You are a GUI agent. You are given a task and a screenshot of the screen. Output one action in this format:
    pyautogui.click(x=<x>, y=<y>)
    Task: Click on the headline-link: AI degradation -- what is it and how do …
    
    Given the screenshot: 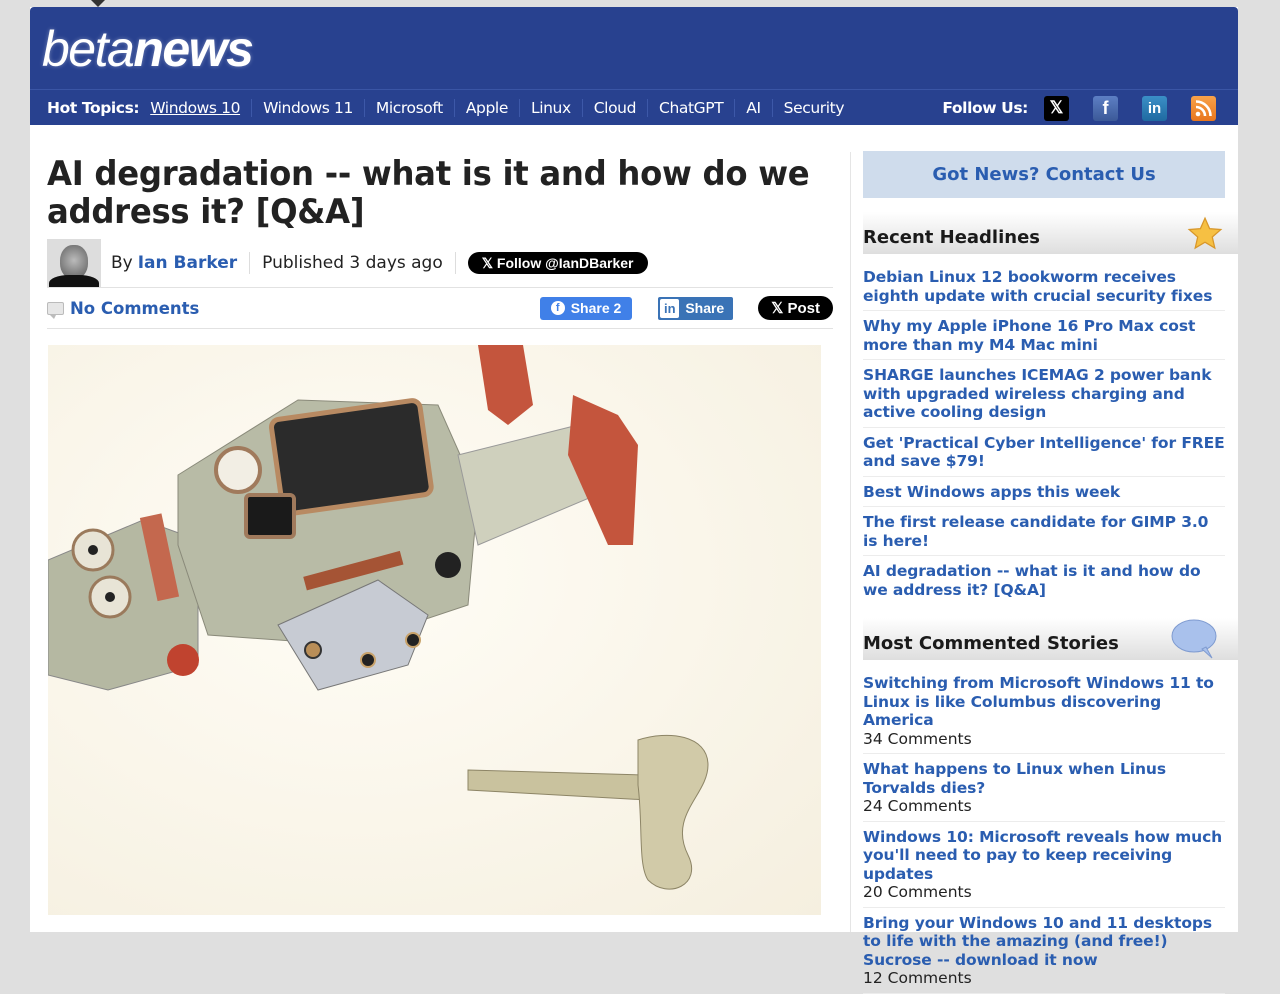 What is the action you would take?
    pyautogui.click(x=1044, y=580)
    